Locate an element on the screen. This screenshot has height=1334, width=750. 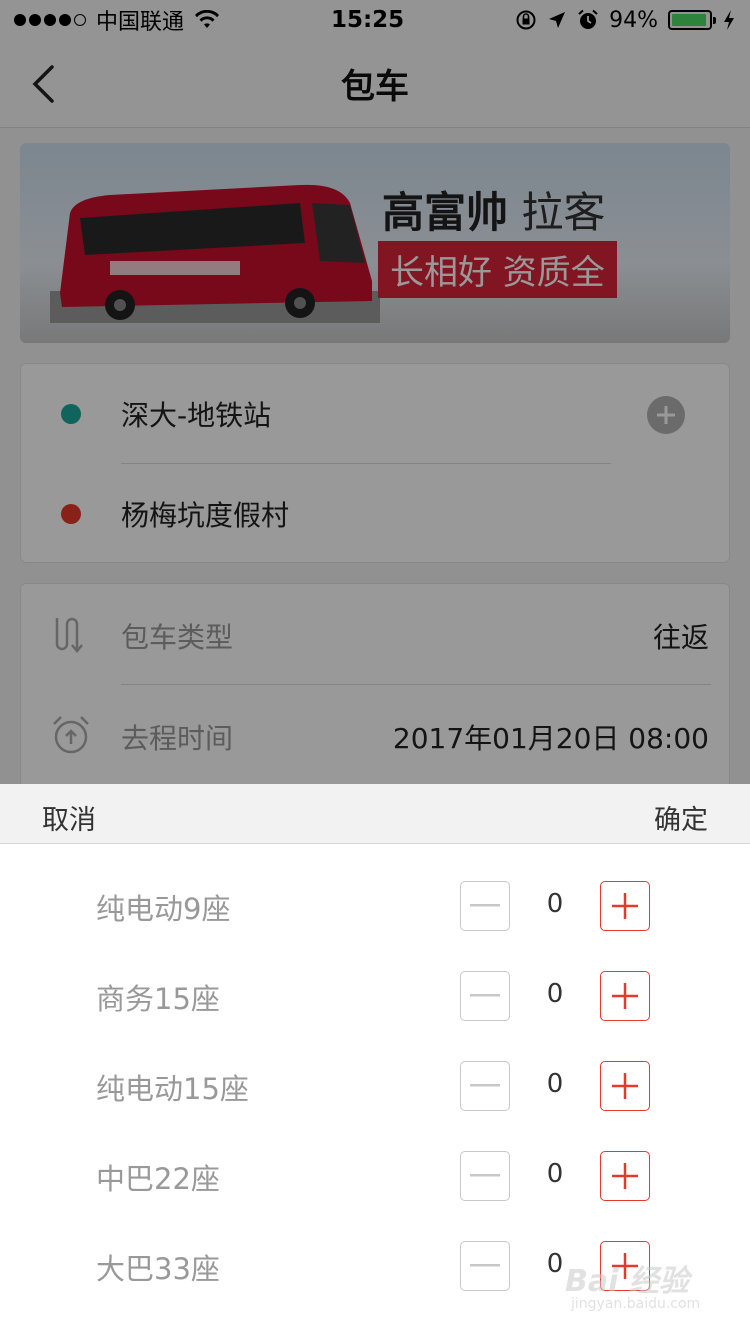
vehicle-name: 中巴22座 is located at coordinates (158, 1179).